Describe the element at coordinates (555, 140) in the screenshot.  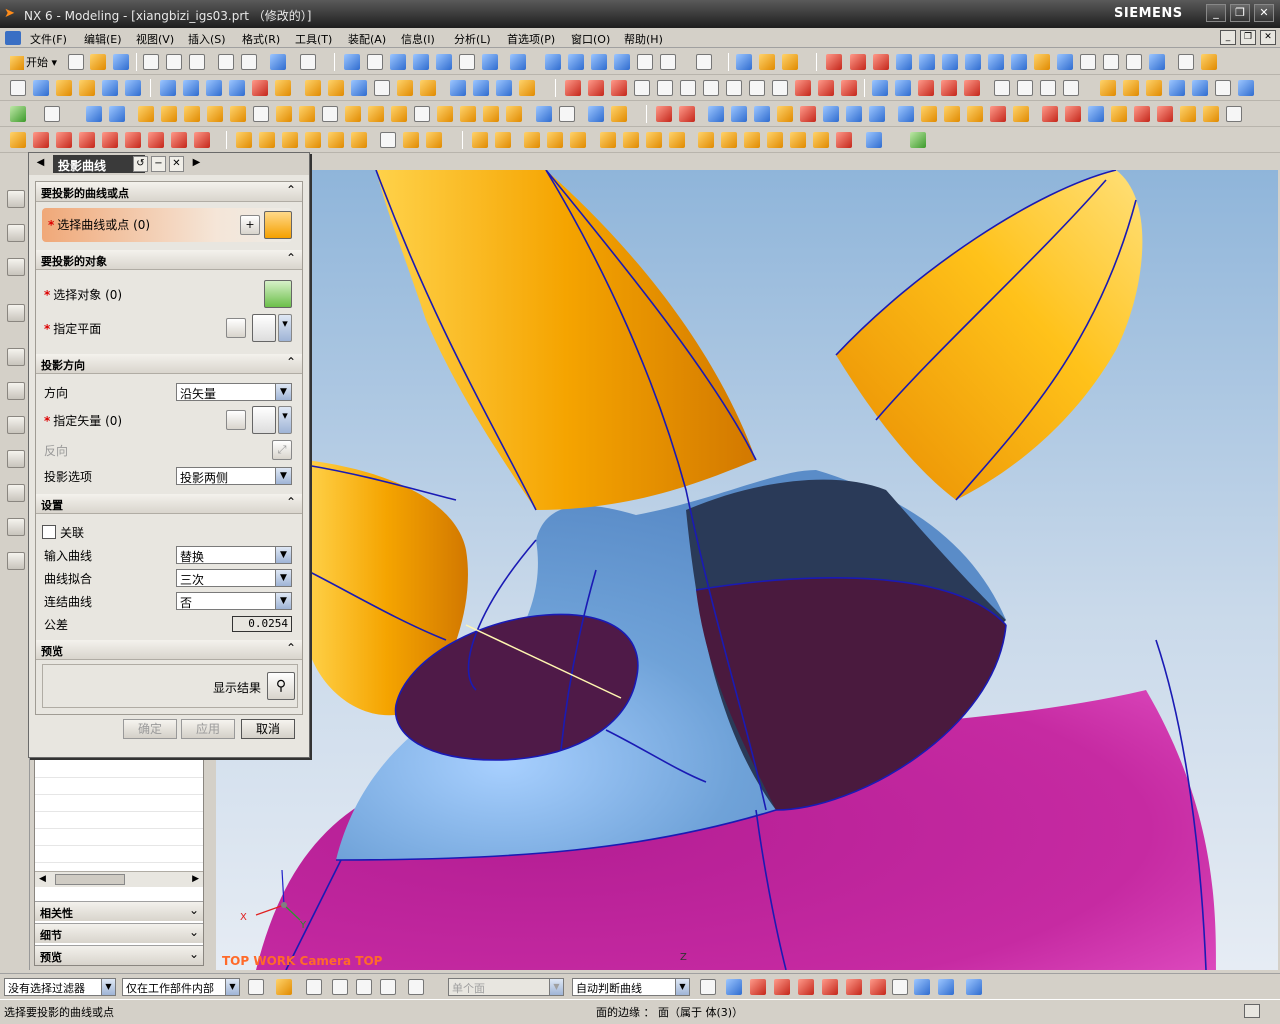
I see `curve-tool-22-icon` at that location.